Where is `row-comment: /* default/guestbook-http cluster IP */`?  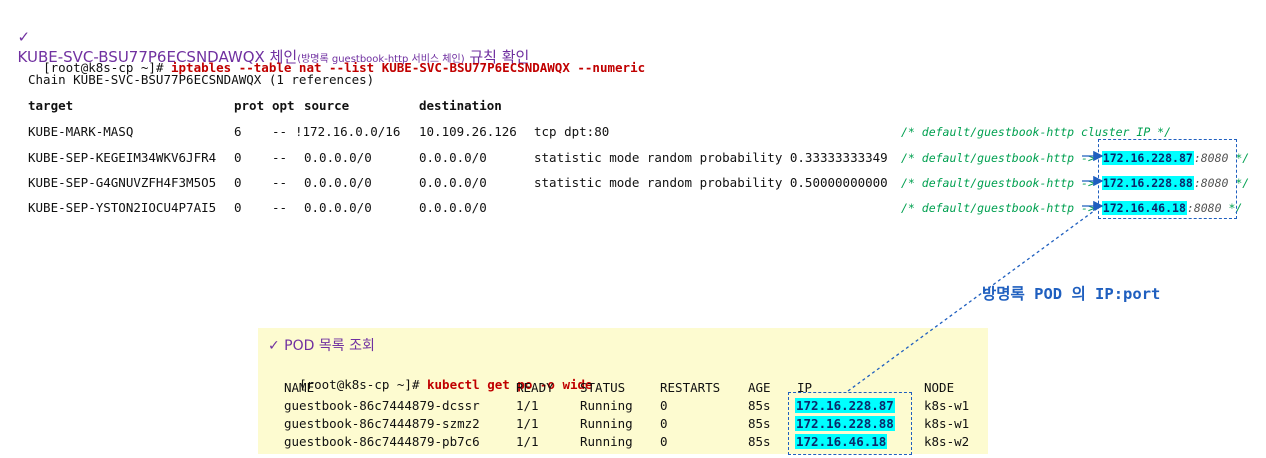
row-comment: /* default/guestbook-http cluster IP */ is located at coordinates (1036, 132).